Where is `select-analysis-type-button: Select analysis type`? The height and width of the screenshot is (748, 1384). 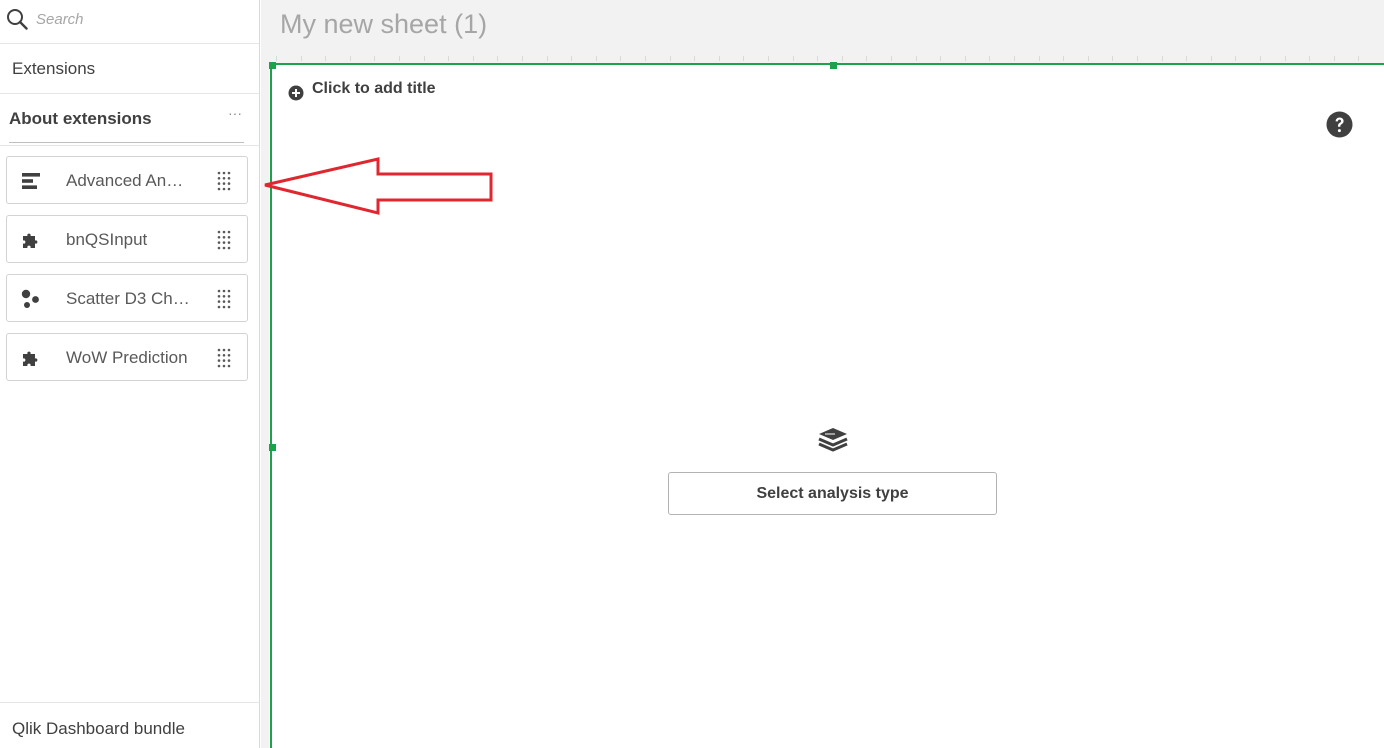 select-analysis-type-button: Select analysis type is located at coordinates (832, 493).